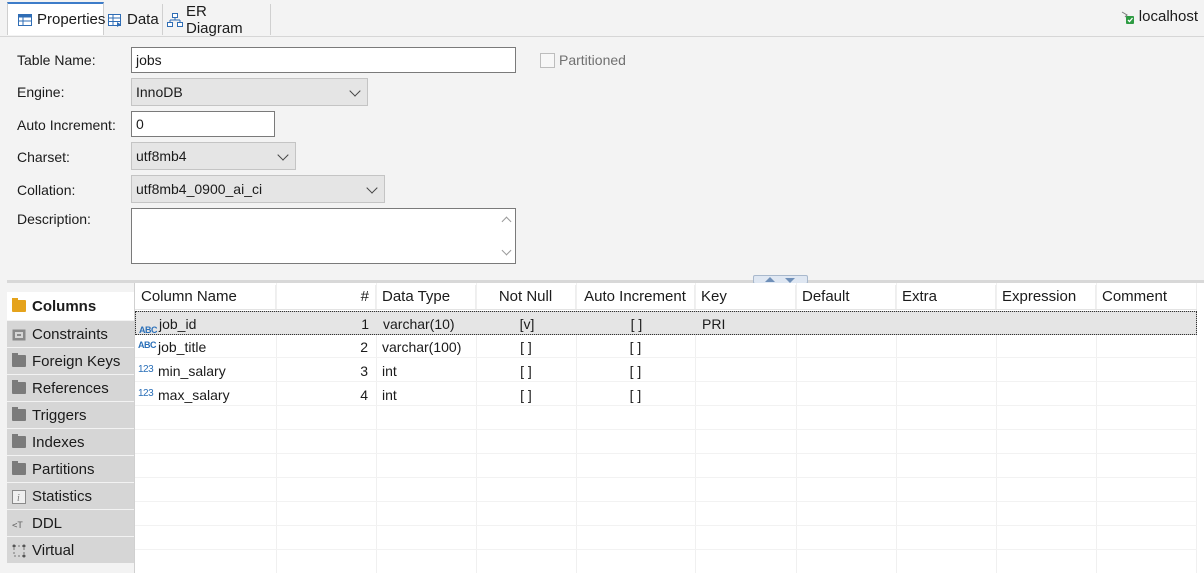  Describe the element at coordinates (53, 550) in the screenshot. I see `side-tab-label: Virtual` at that location.